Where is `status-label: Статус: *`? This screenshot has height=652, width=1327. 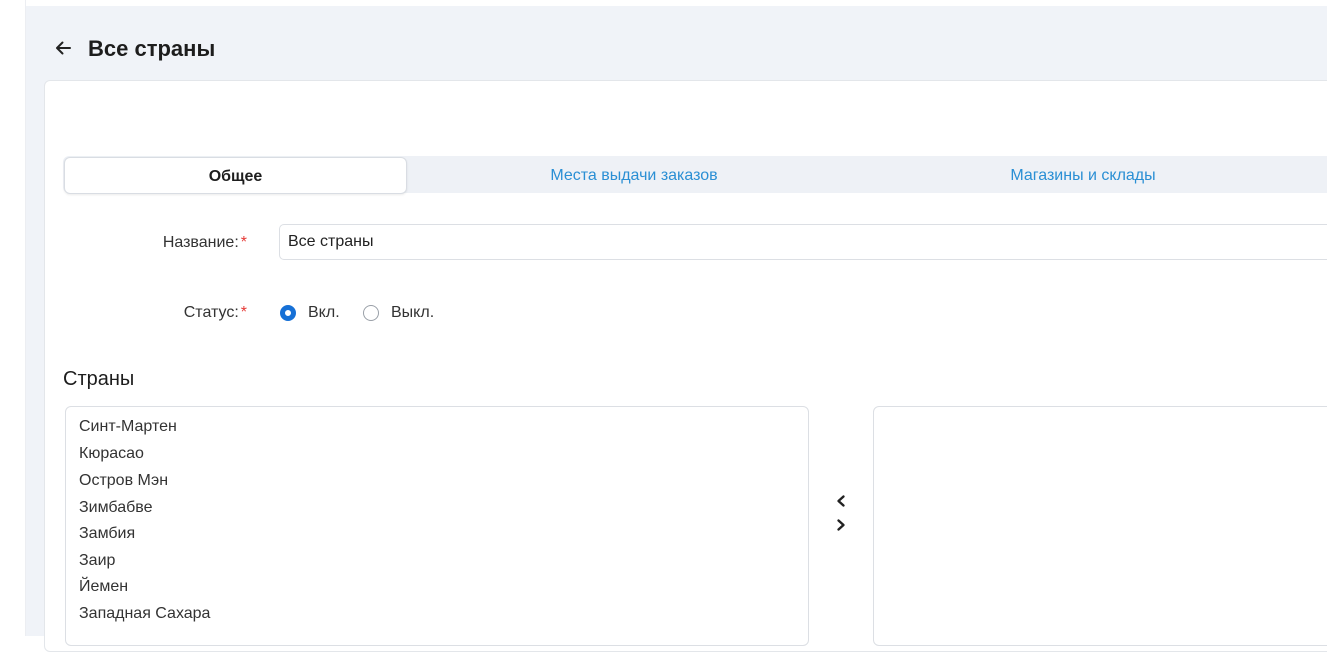 status-label: Статус: * is located at coordinates (215, 312).